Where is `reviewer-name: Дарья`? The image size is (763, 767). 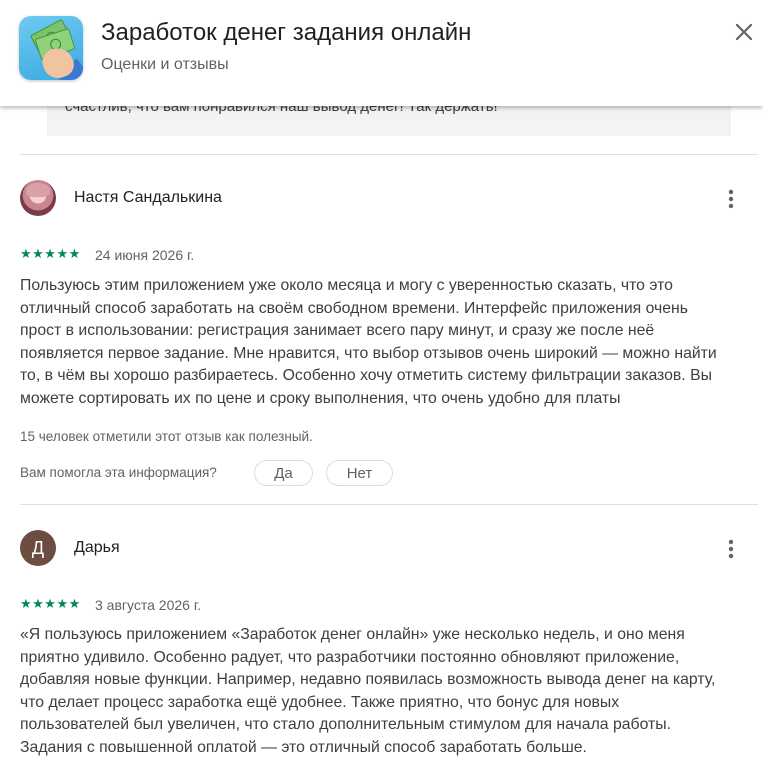
reviewer-name: Дарья is located at coordinates (97, 547).